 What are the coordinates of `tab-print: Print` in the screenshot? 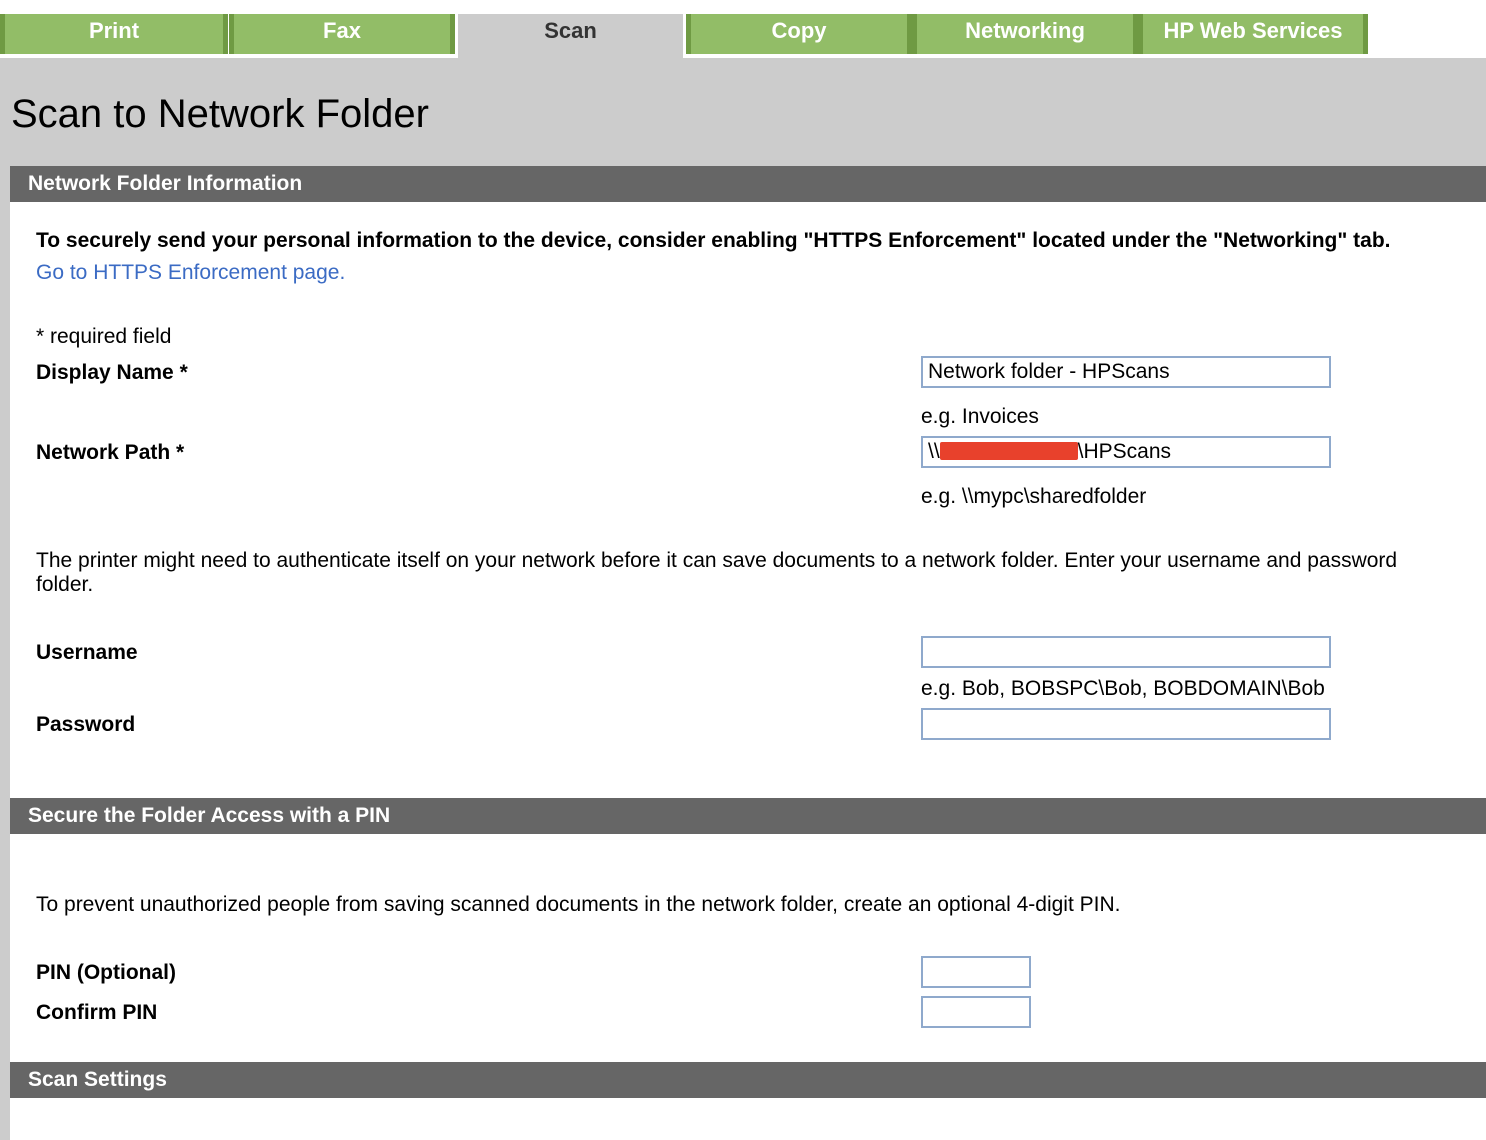 It's located at (114, 34).